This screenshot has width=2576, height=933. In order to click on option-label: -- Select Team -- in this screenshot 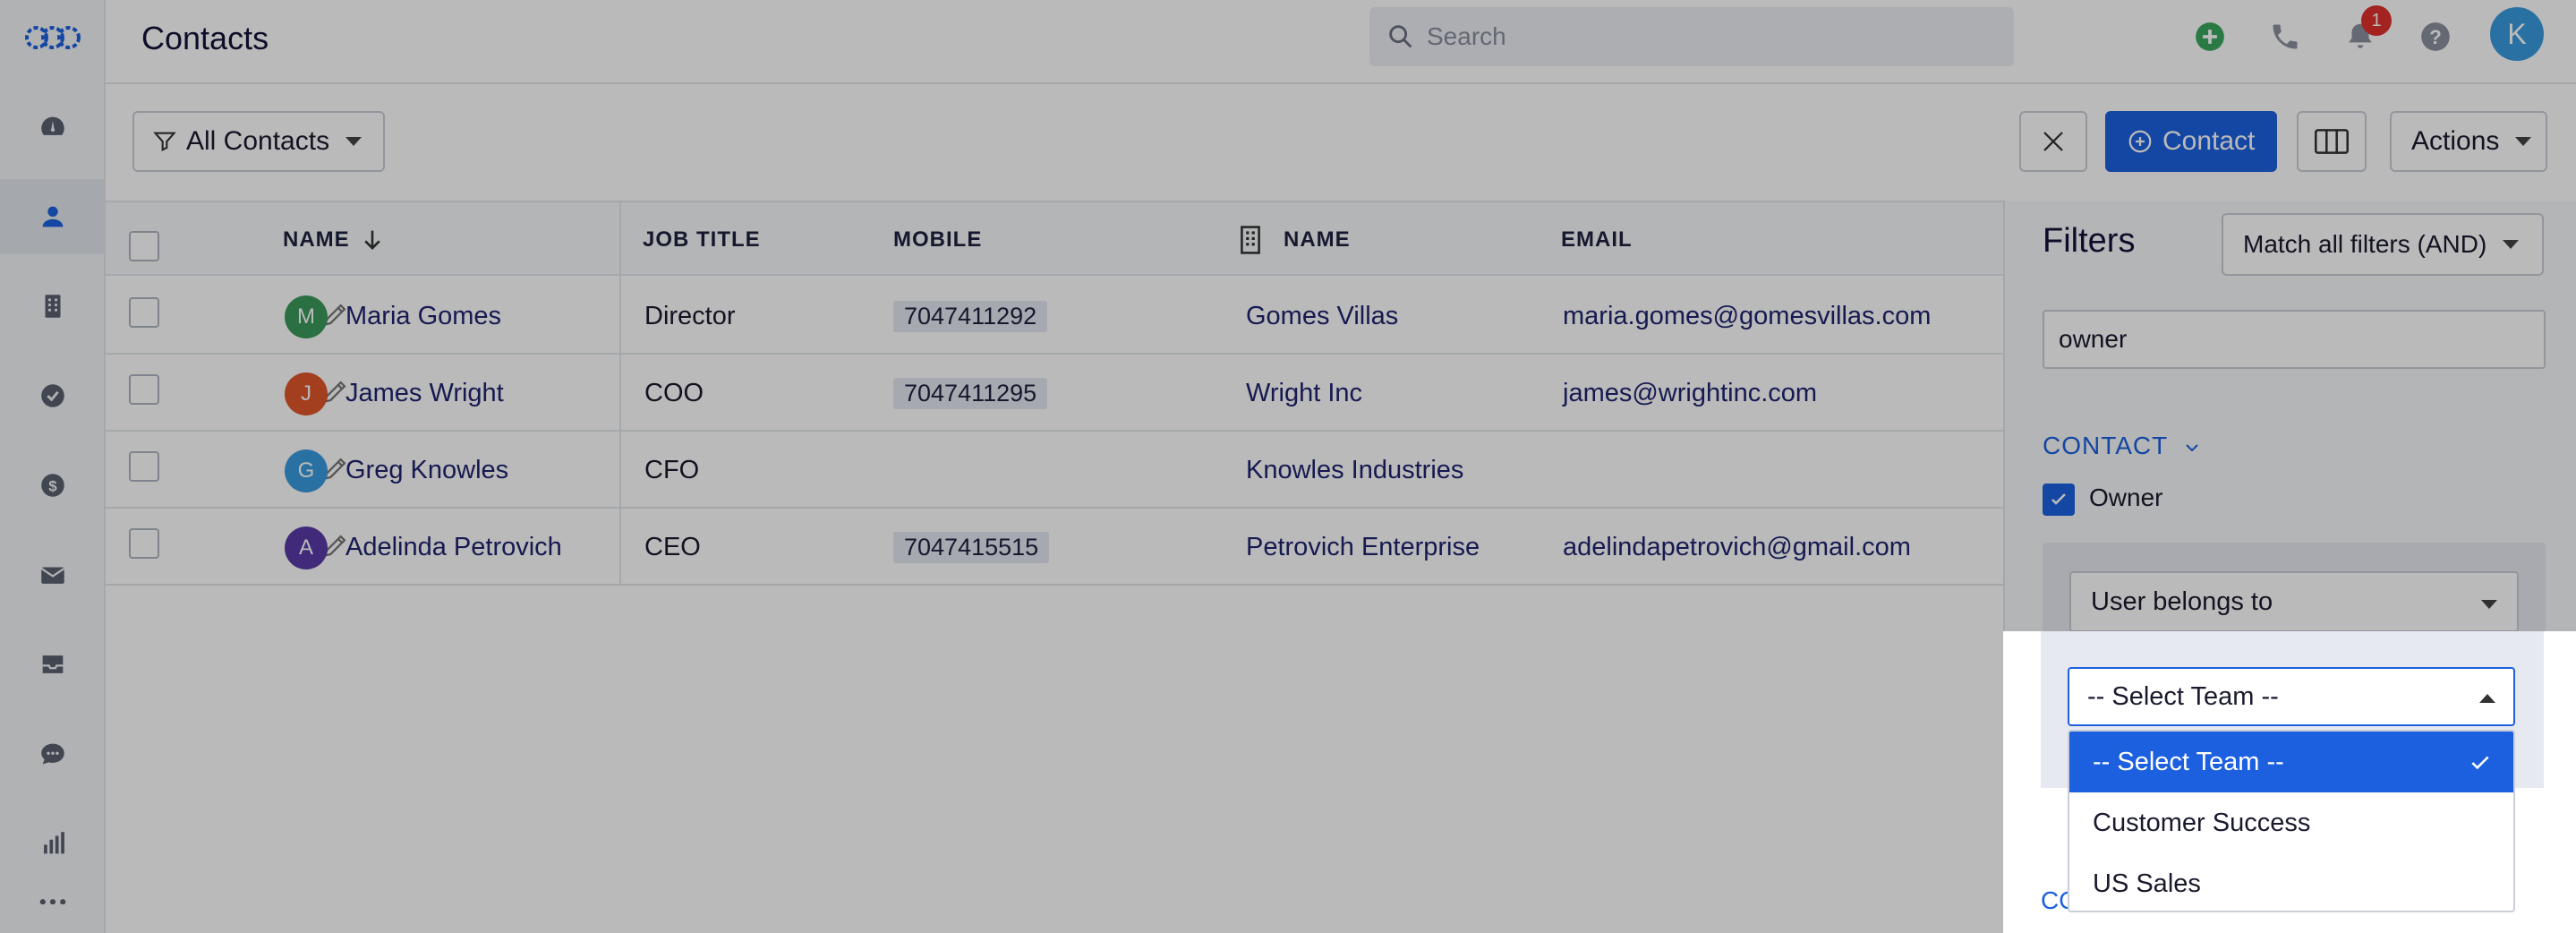, I will do `click(2188, 761)`.